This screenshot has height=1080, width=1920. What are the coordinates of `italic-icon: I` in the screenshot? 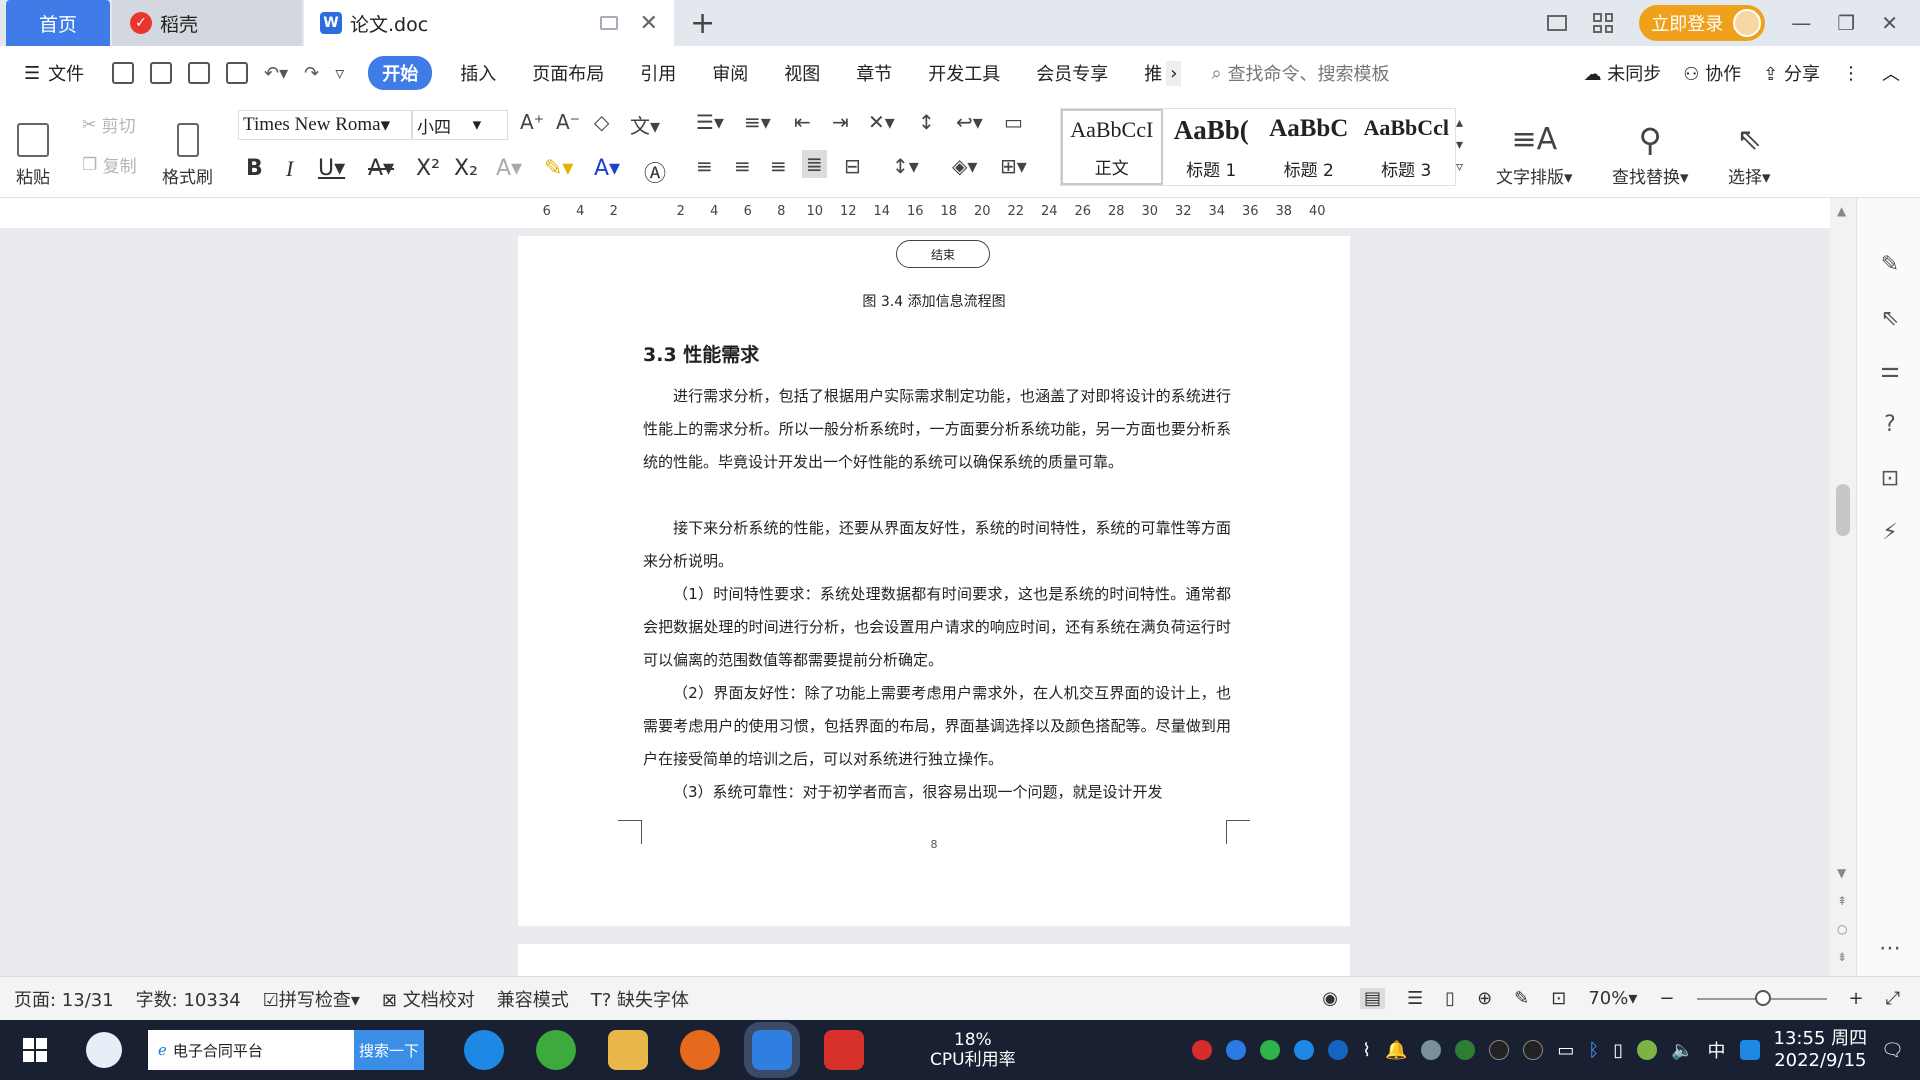 It's located at (289, 169).